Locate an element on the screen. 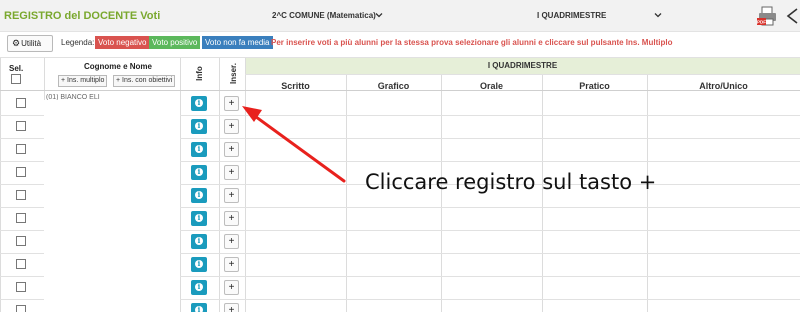 The image size is (800, 312). badge-non-media-vote: Voto non fa media is located at coordinates (237, 42).